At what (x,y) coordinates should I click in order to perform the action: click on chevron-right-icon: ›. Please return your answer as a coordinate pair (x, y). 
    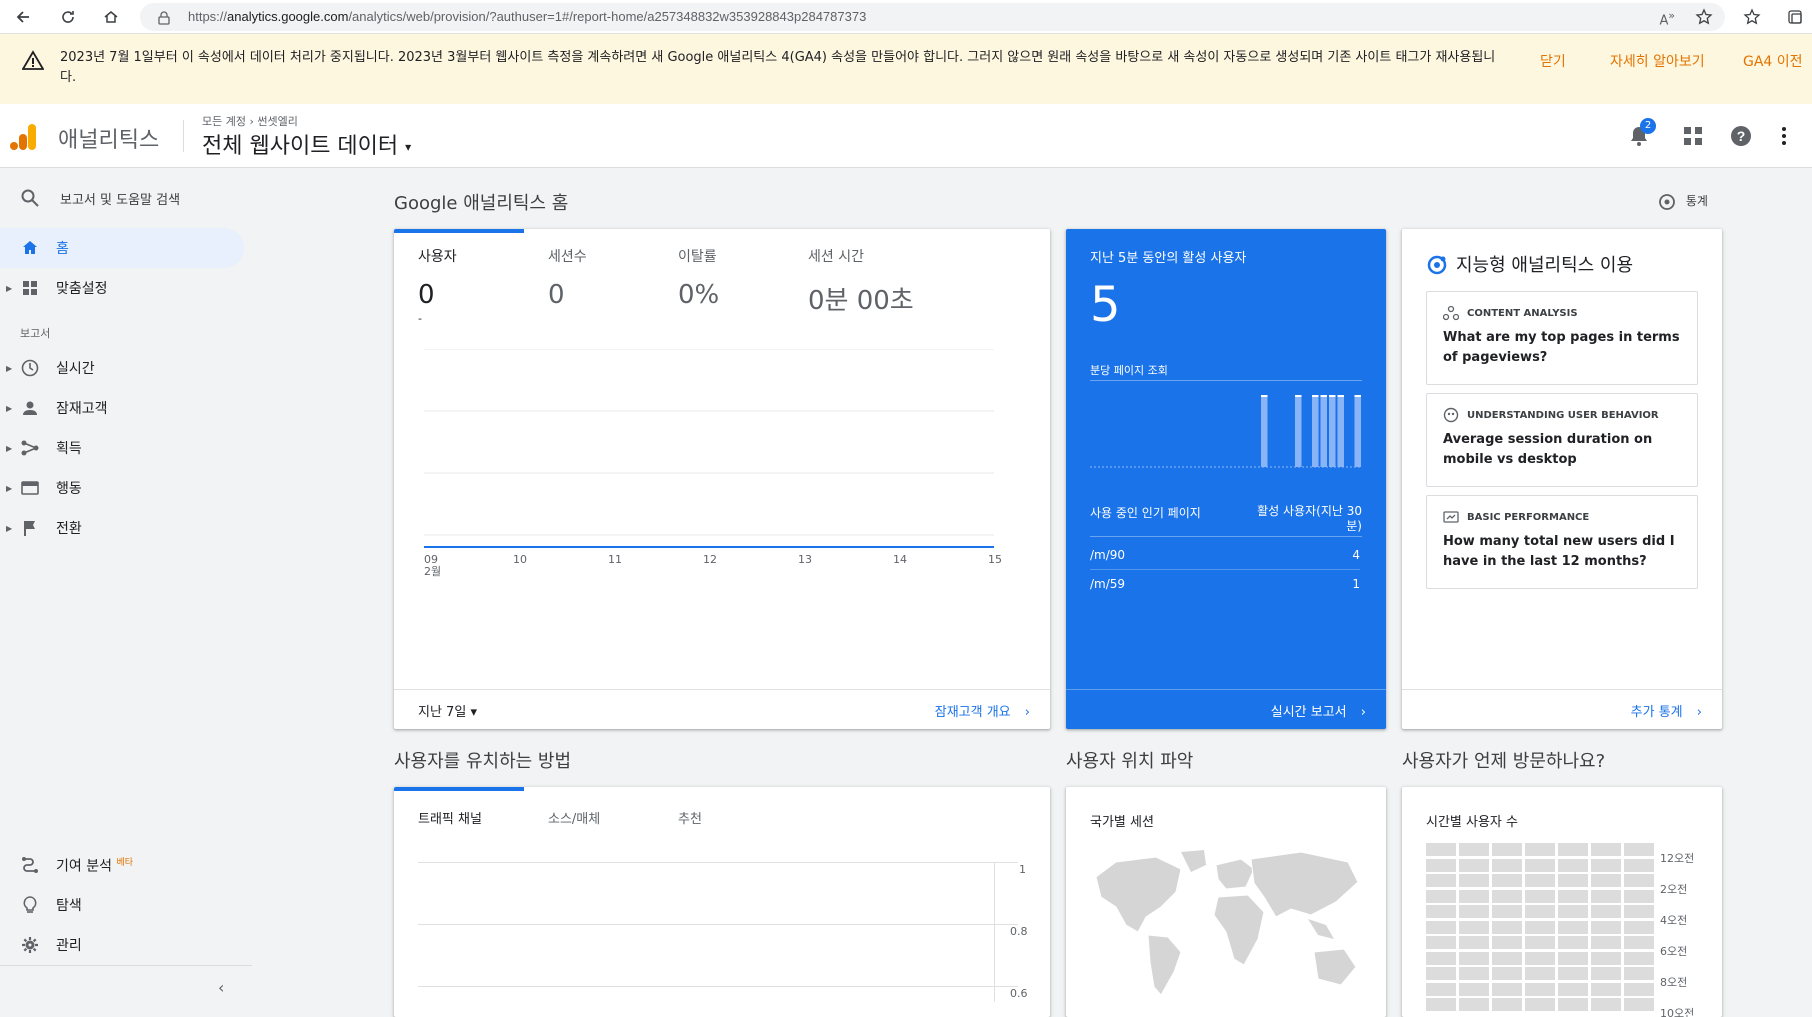
    Looking at the image, I should click on (1027, 712).